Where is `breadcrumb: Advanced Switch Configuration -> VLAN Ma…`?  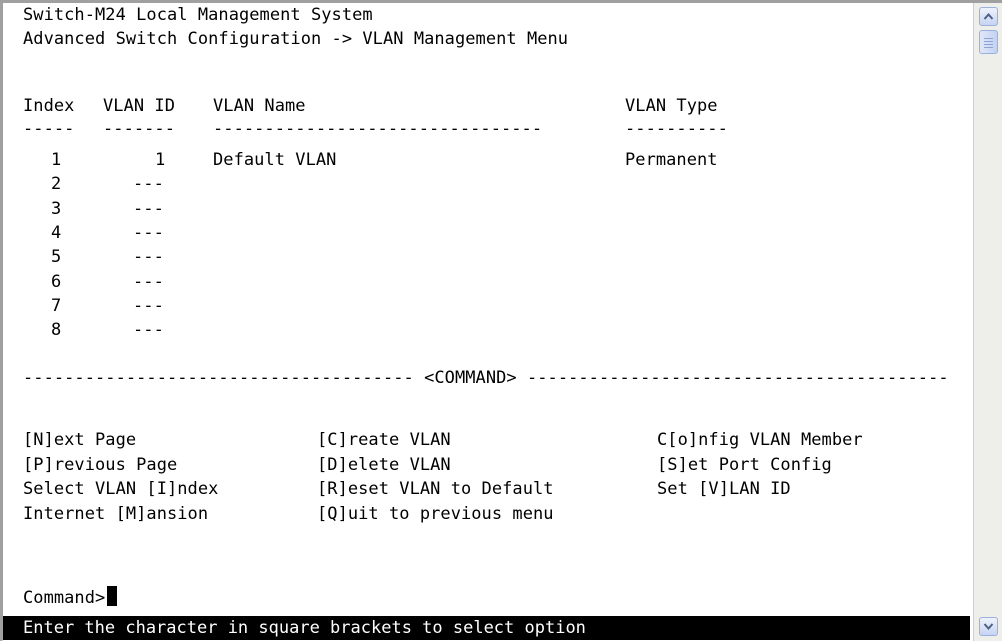
breadcrumb: Advanced Switch Configuration -> VLAN Ma… is located at coordinates (296, 39).